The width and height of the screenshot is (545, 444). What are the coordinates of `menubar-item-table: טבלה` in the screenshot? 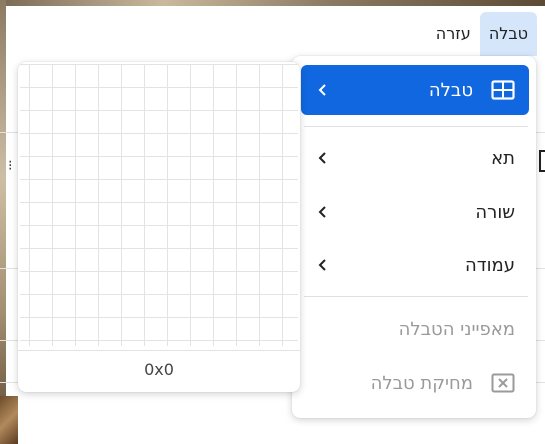 It's located at (508, 34).